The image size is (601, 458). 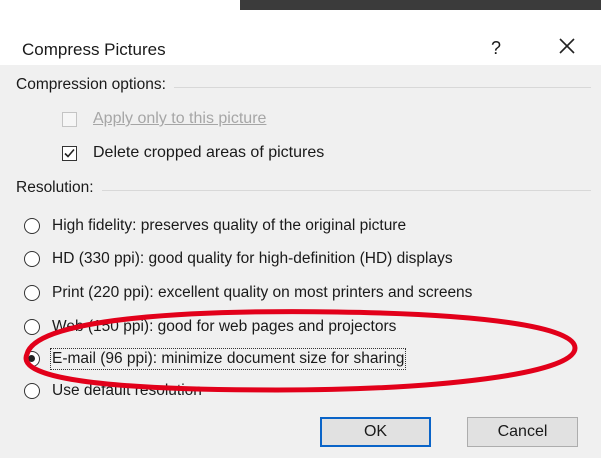 I want to click on help-button: ?, so click(x=496, y=48).